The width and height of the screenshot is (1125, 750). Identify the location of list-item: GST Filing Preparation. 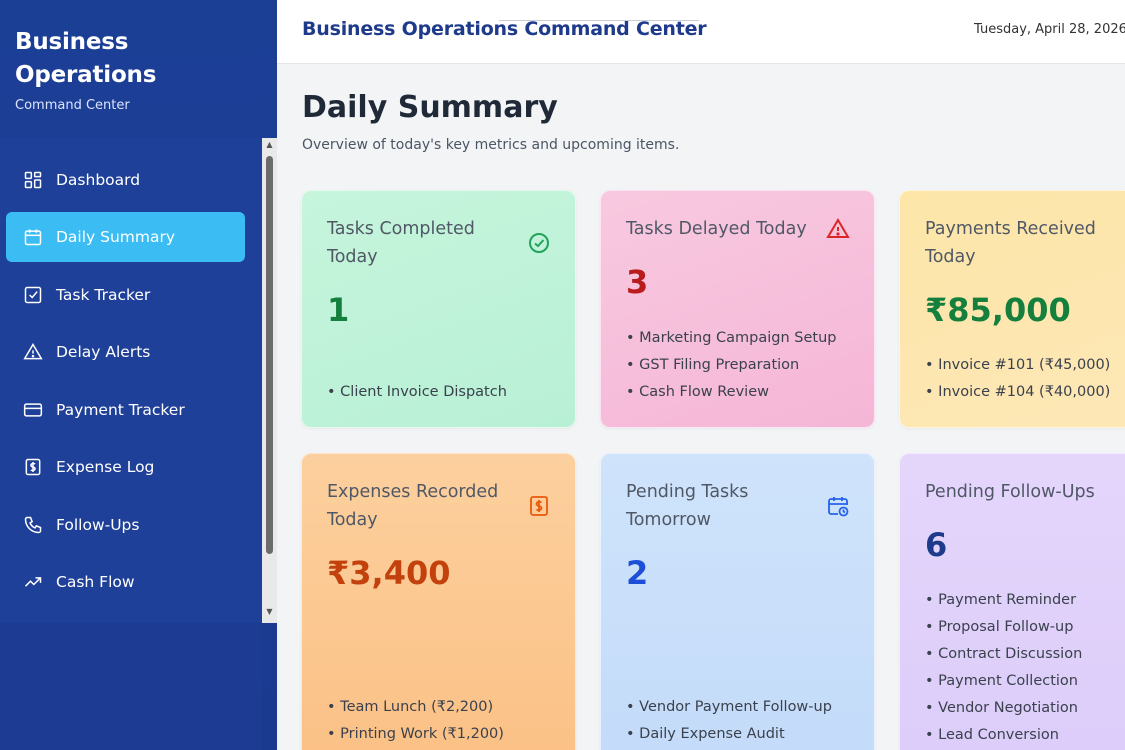
(731, 365).